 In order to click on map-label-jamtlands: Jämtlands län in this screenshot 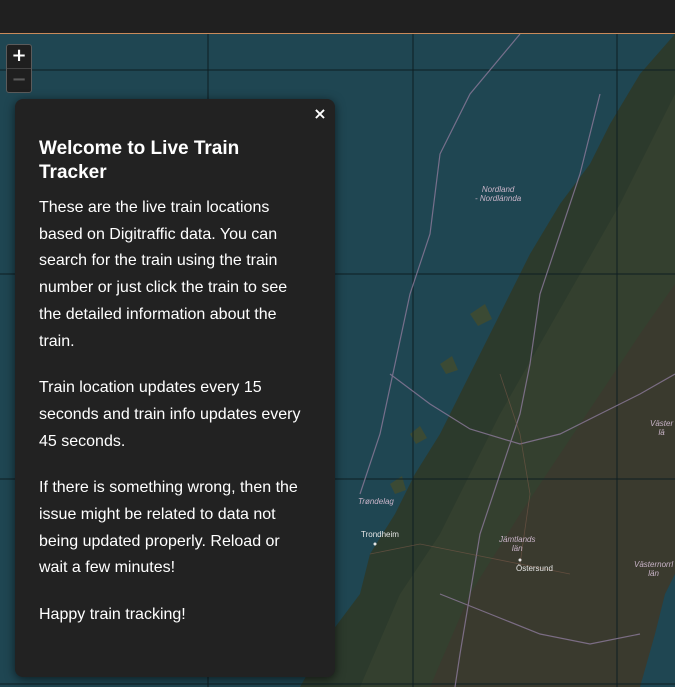, I will do `click(517, 544)`.